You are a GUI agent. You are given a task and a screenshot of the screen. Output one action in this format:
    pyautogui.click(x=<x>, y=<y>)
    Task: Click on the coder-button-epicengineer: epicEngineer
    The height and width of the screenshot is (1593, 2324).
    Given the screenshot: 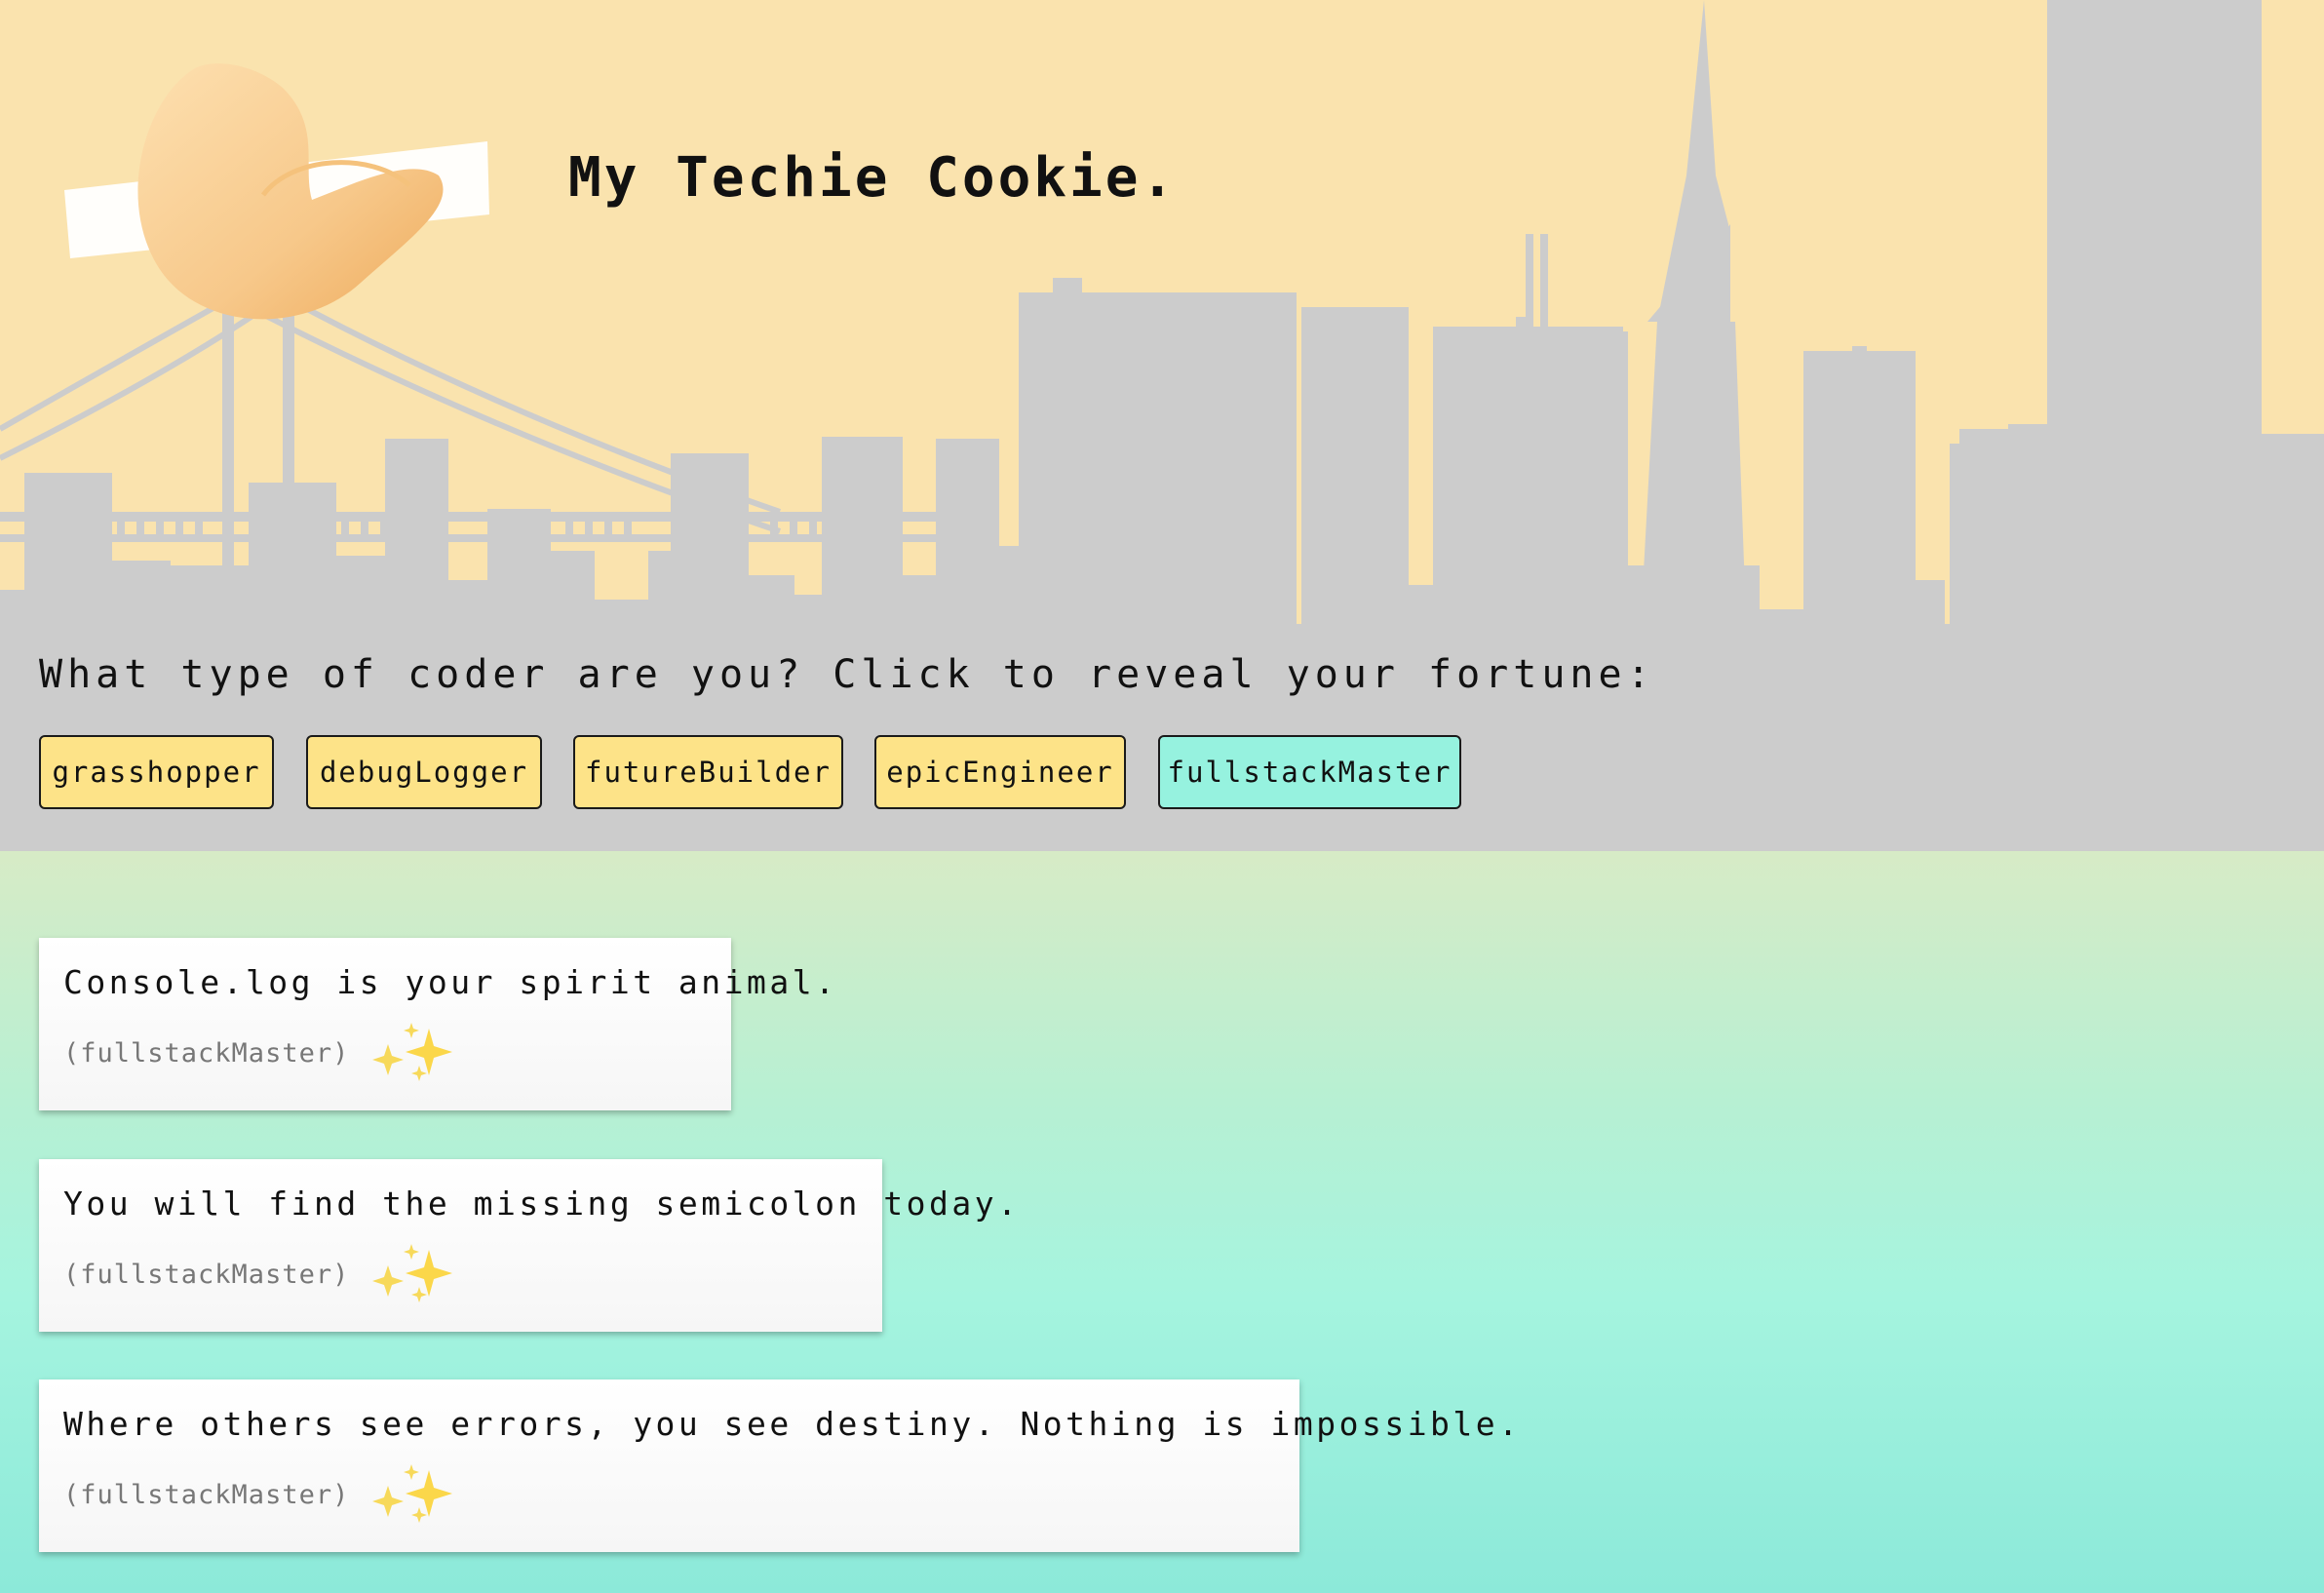 What is the action you would take?
    pyautogui.click(x=1000, y=772)
    